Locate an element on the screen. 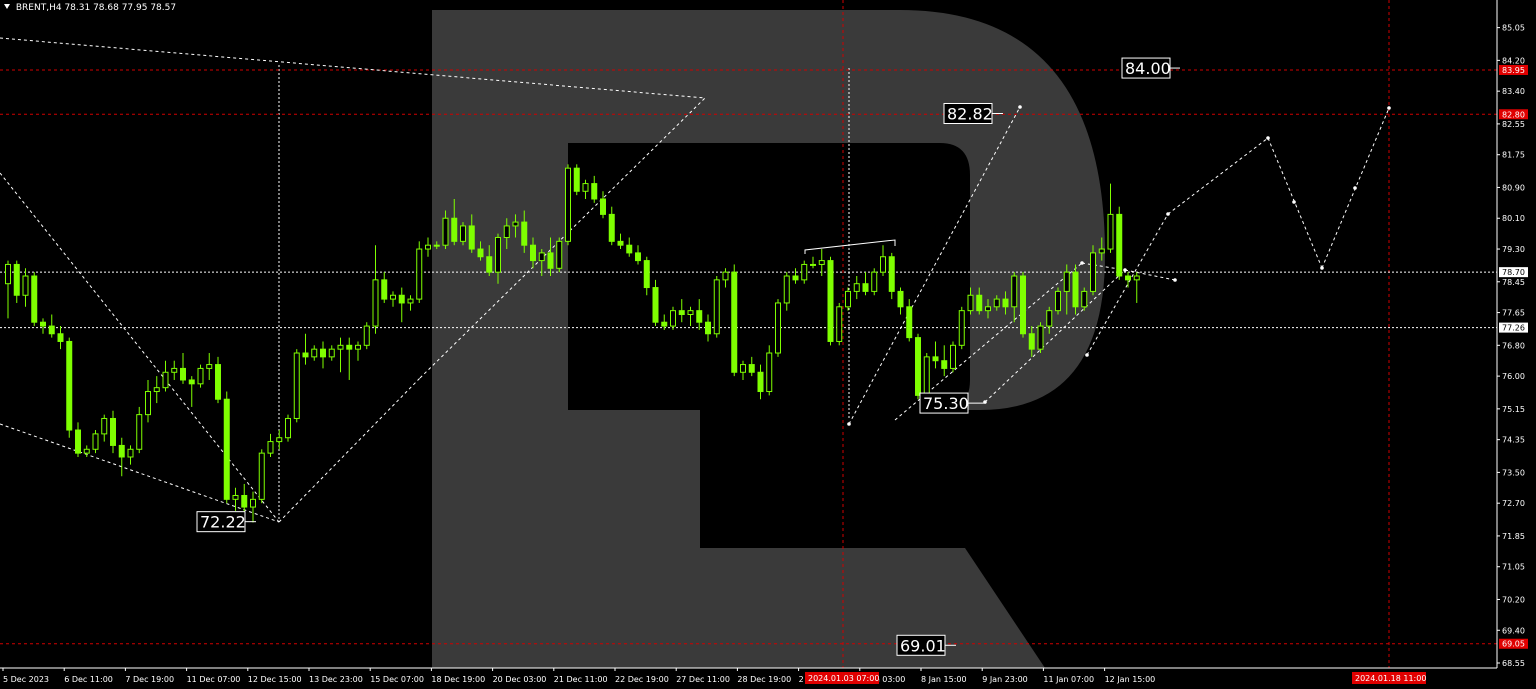  time-tick-label: 13 Dec 23:00 is located at coordinates (336, 679).